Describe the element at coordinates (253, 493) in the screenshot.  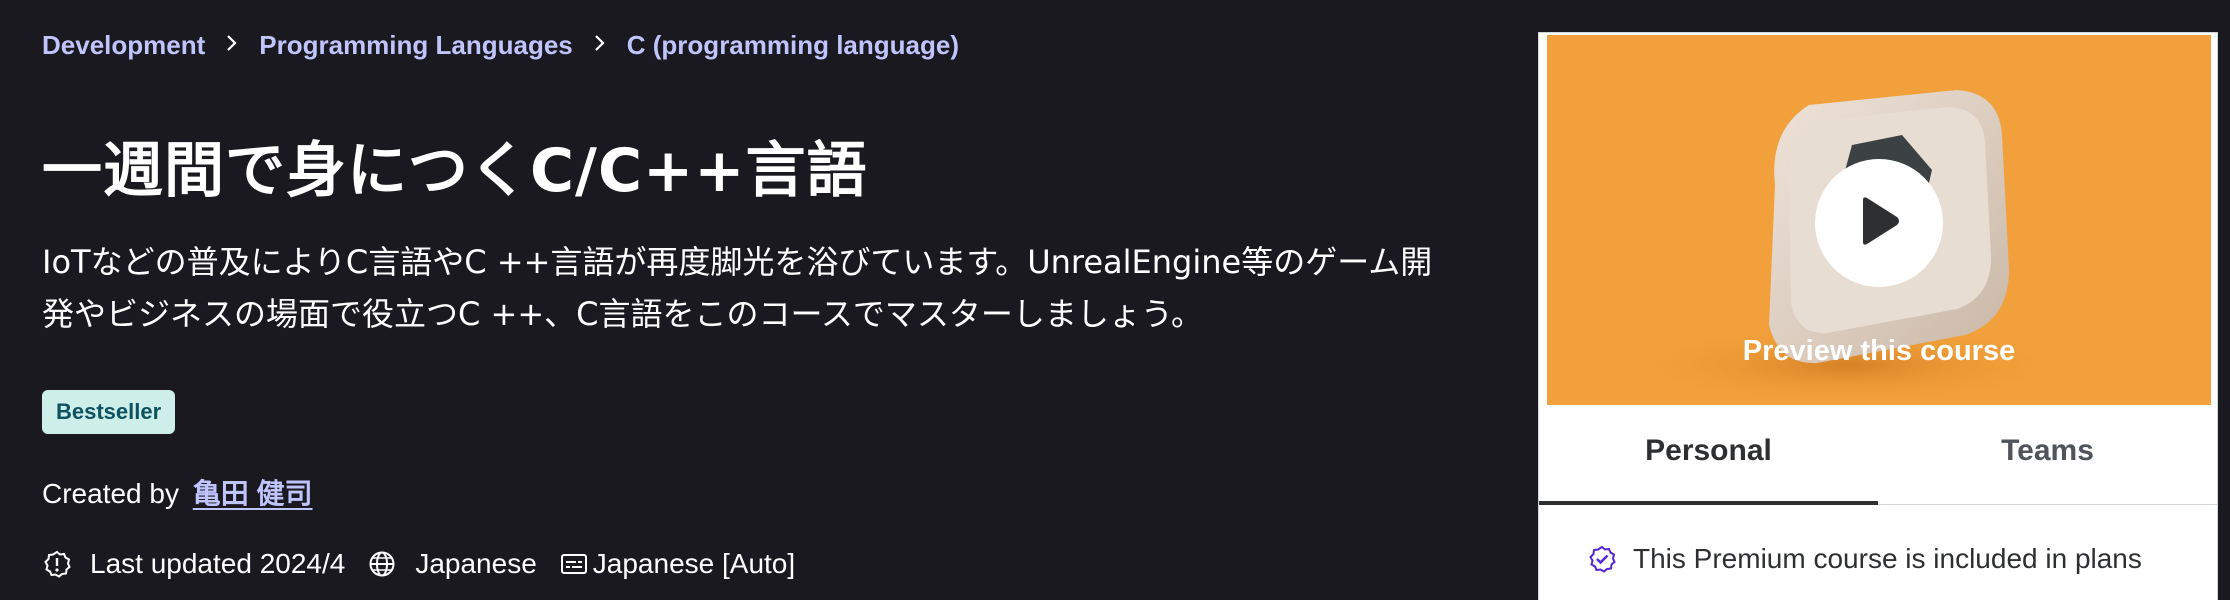
I see `instructor-link: 亀田 健司` at that location.